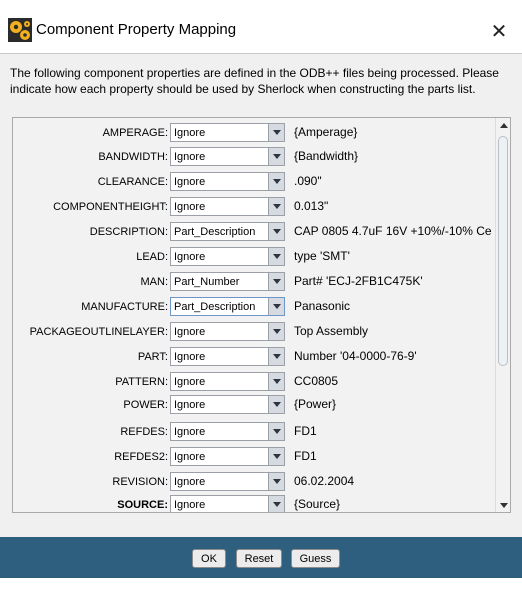 This screenshot has height=589, width=522. What do you see at coordinates (152, 357) in the screenshot?
I see `property-label: PART:` at bounding box center [152, 357].